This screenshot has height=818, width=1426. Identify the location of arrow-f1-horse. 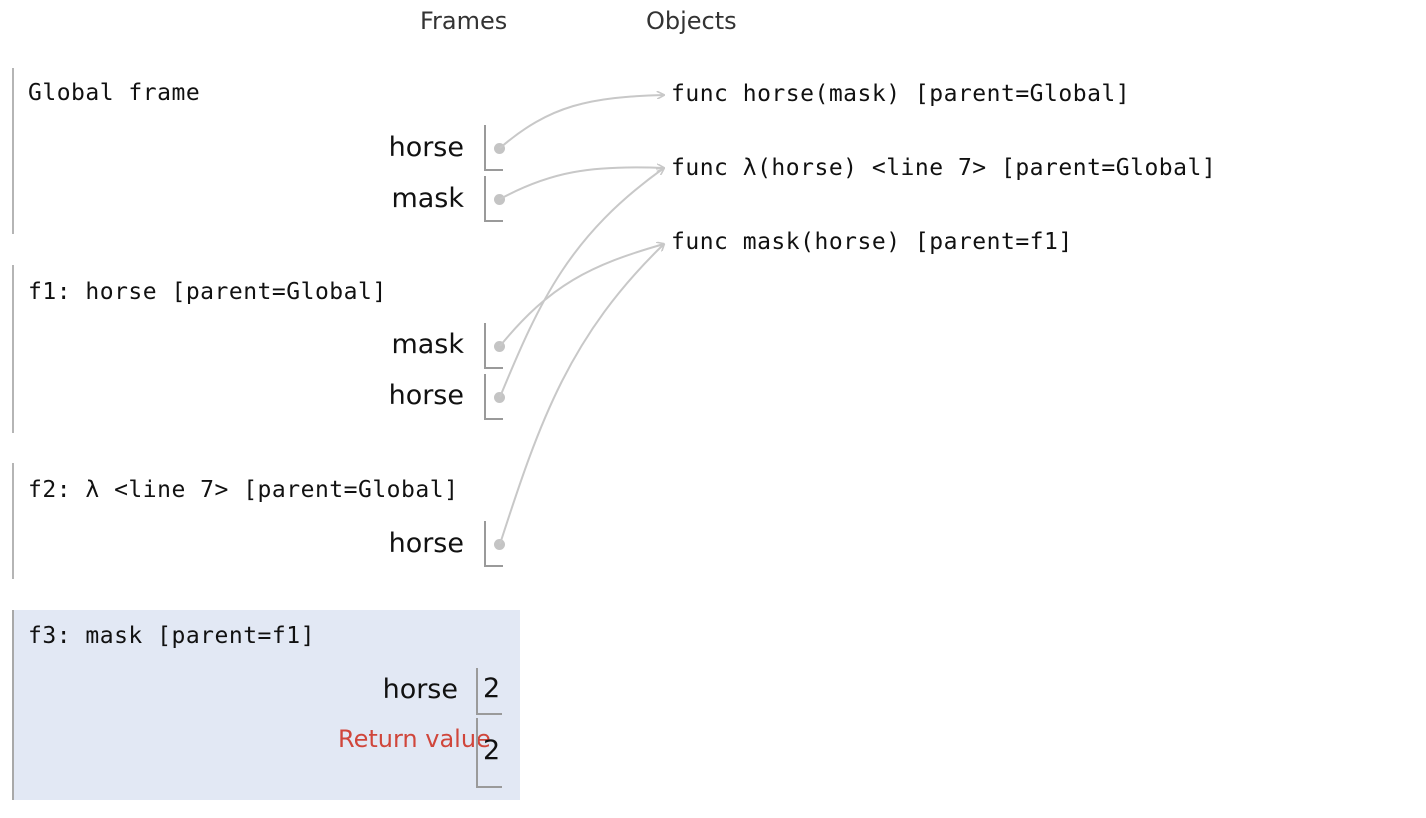
(581, 283).